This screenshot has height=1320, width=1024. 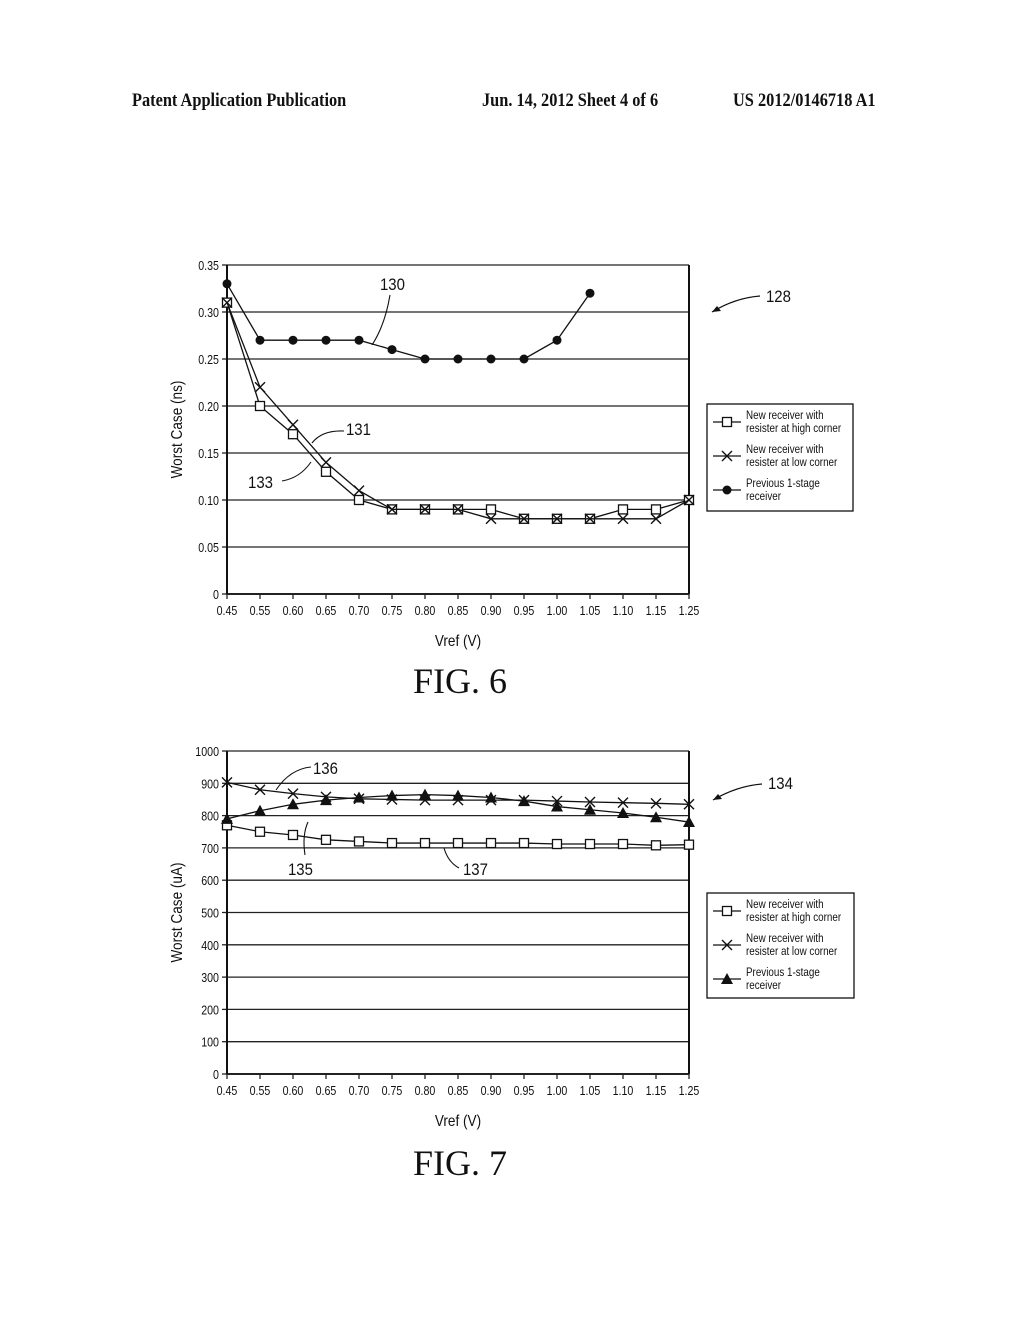 I want to click on legend-marker-square, so click(x=727, y=911).